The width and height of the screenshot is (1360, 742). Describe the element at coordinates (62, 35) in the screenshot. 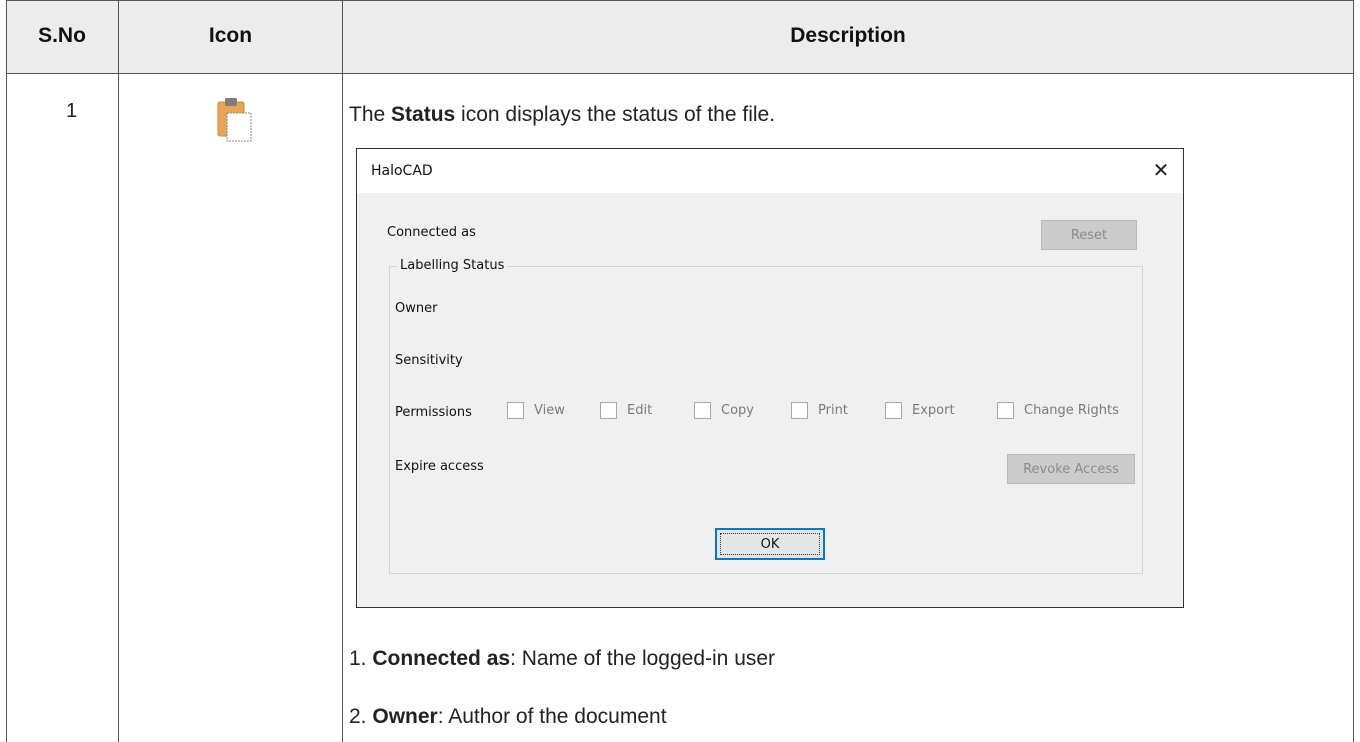

I see `header-sno: S.No` at that location.